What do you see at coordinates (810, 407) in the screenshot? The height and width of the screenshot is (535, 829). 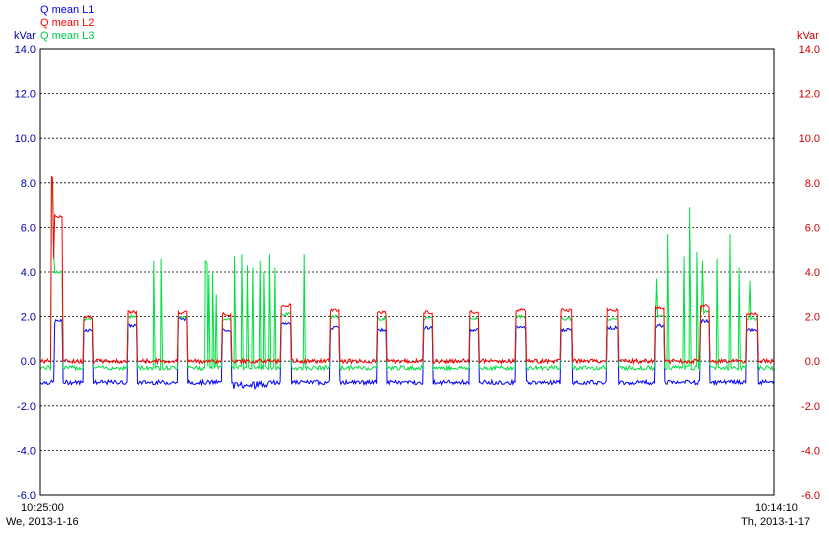 I see `y-tick-right: -2.0` at bounding box center [810, 407].